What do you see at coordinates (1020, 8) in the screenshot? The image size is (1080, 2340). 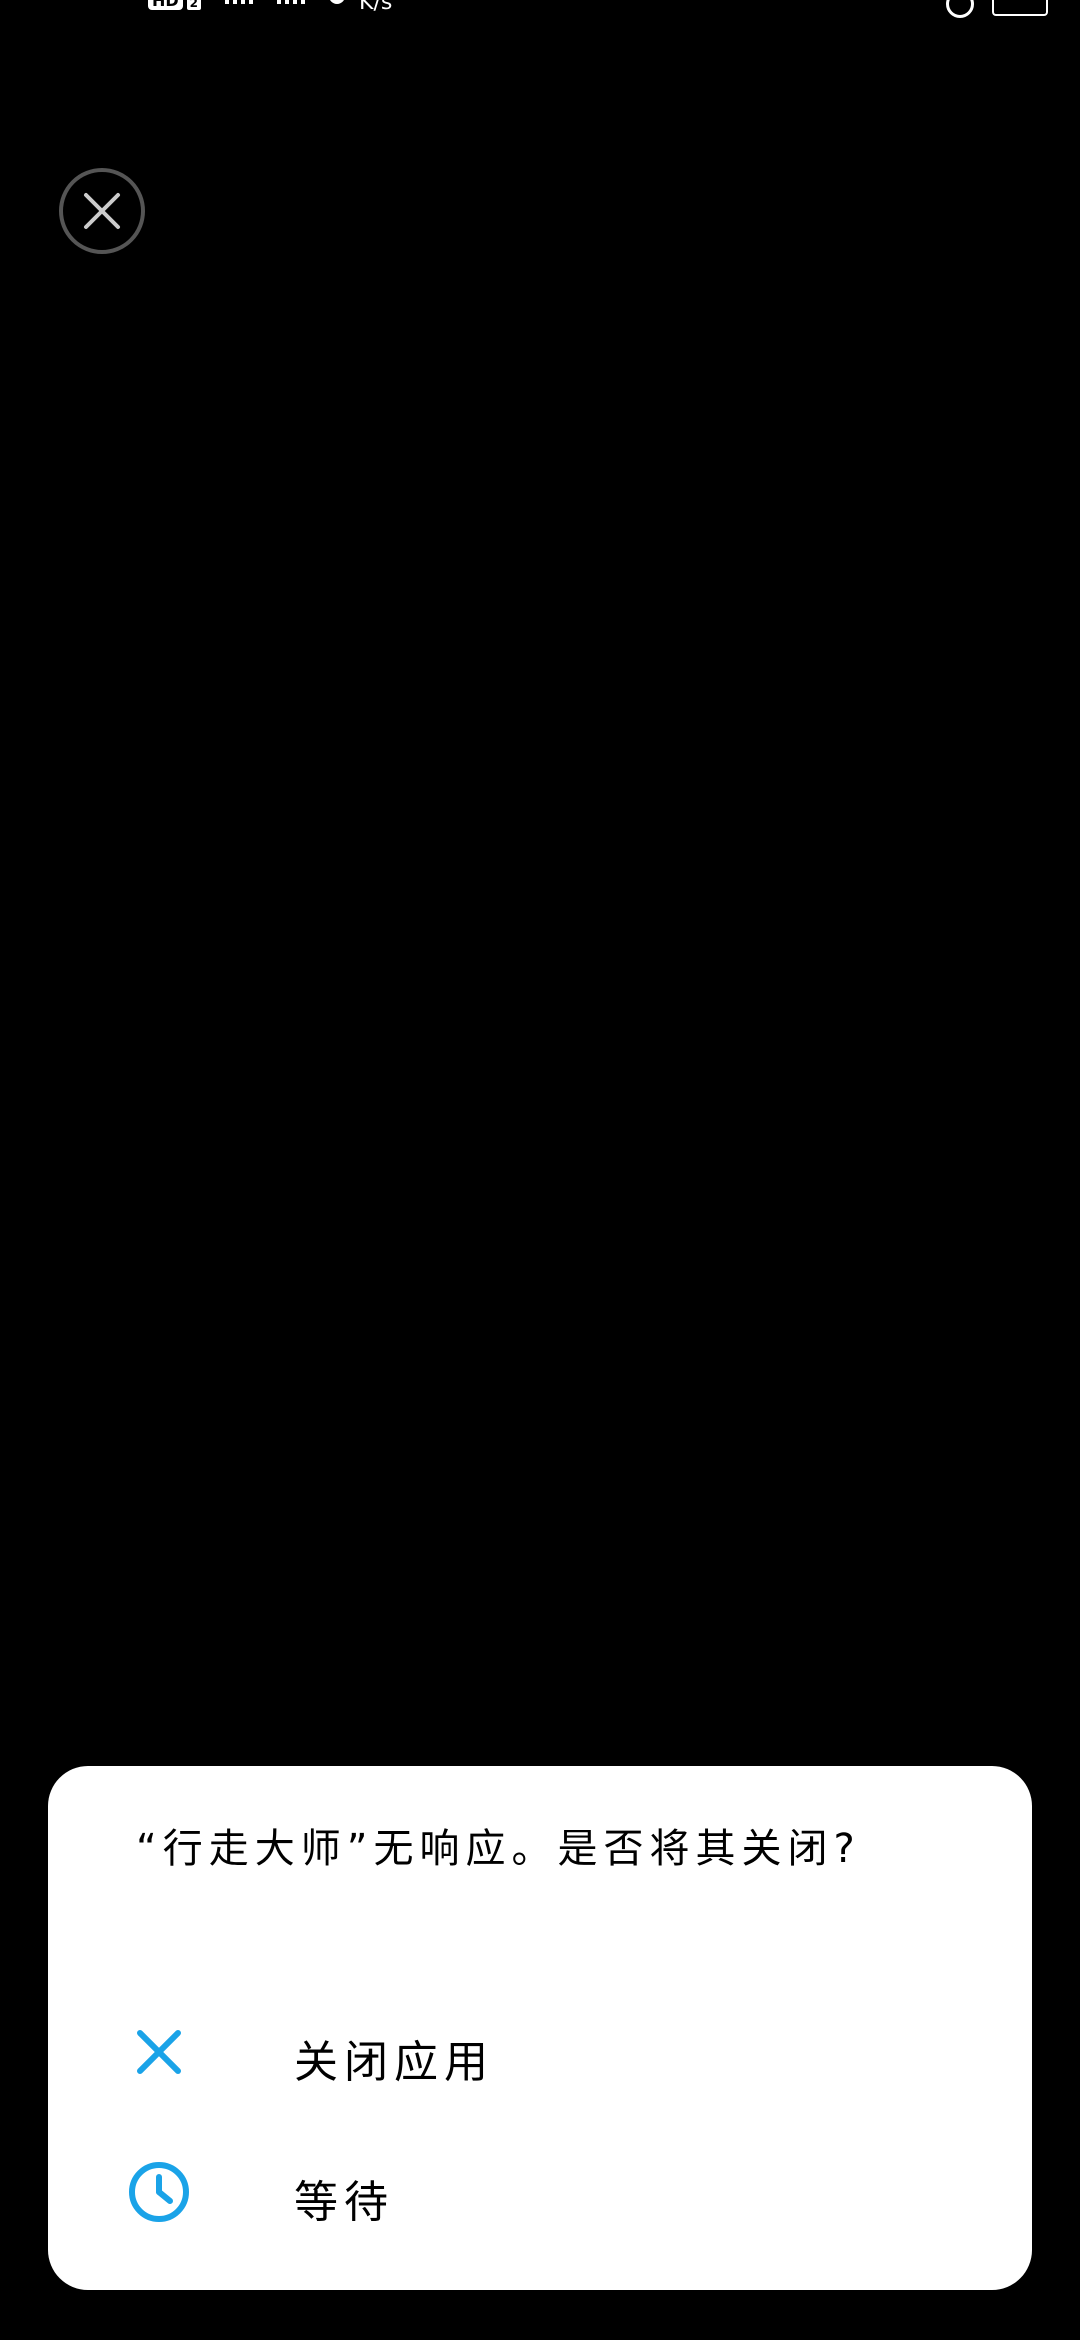 I see `battery-icon` at bounding box center [1020, 8].